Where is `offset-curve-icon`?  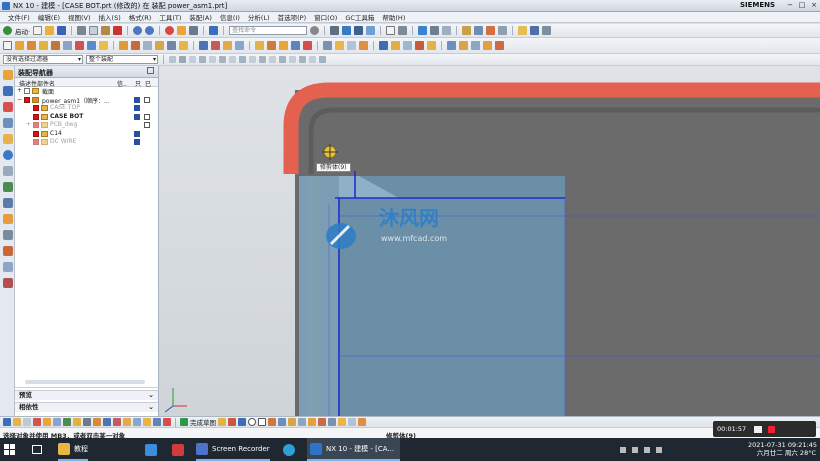
offset-curve-icon is located at coordinates (487, 45).